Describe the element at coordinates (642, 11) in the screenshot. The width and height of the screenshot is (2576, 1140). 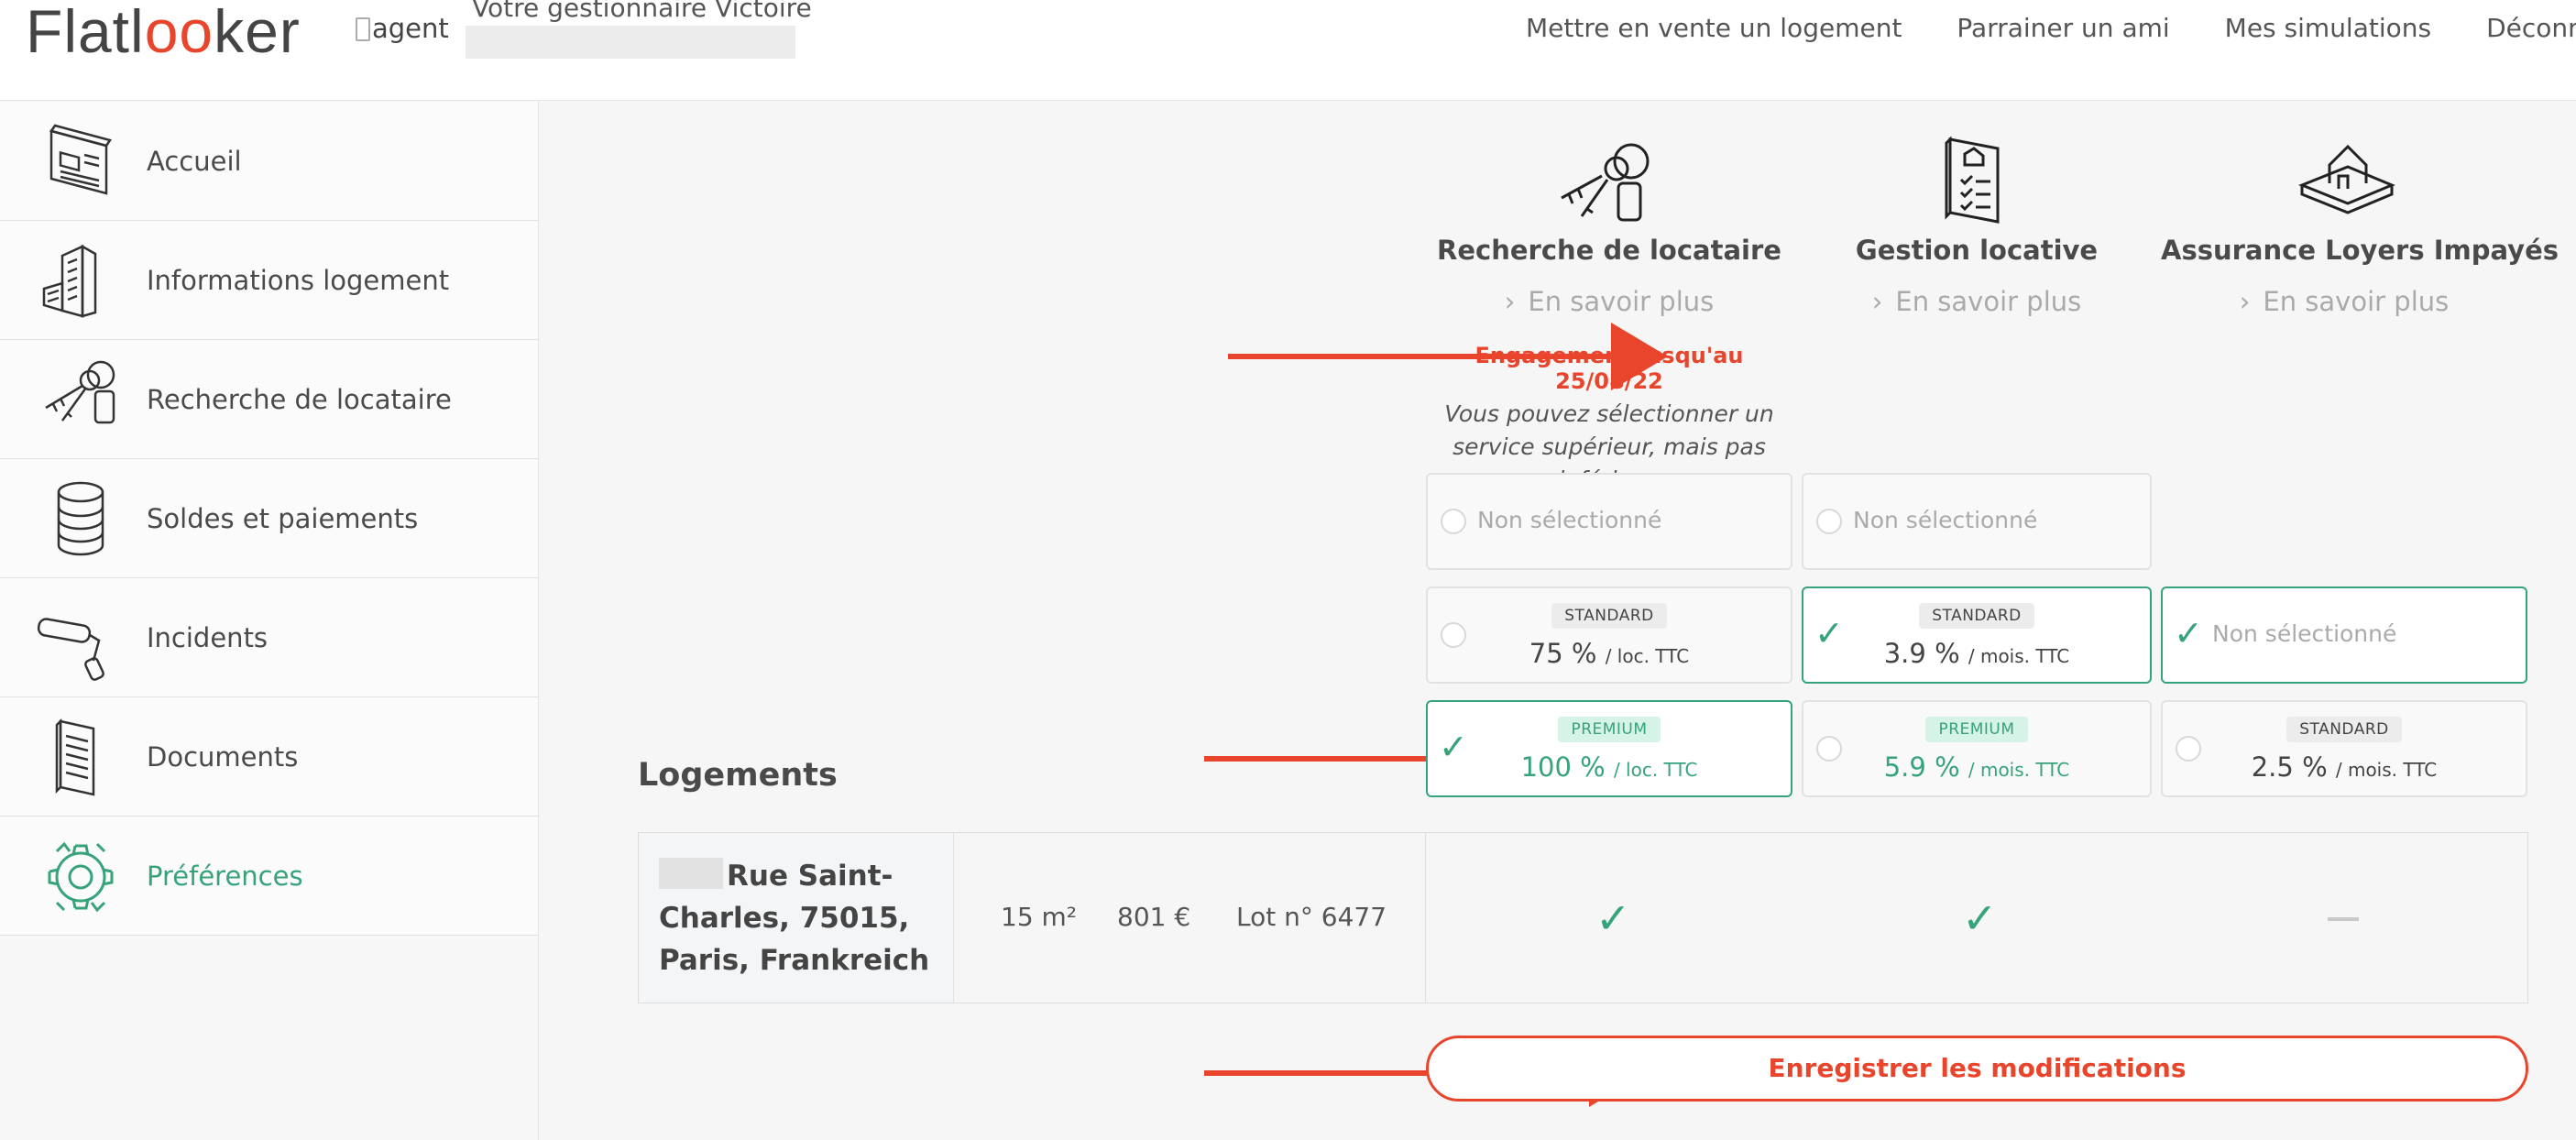
I see `manager-name: Votre gestionnaire Victoire` at that location.